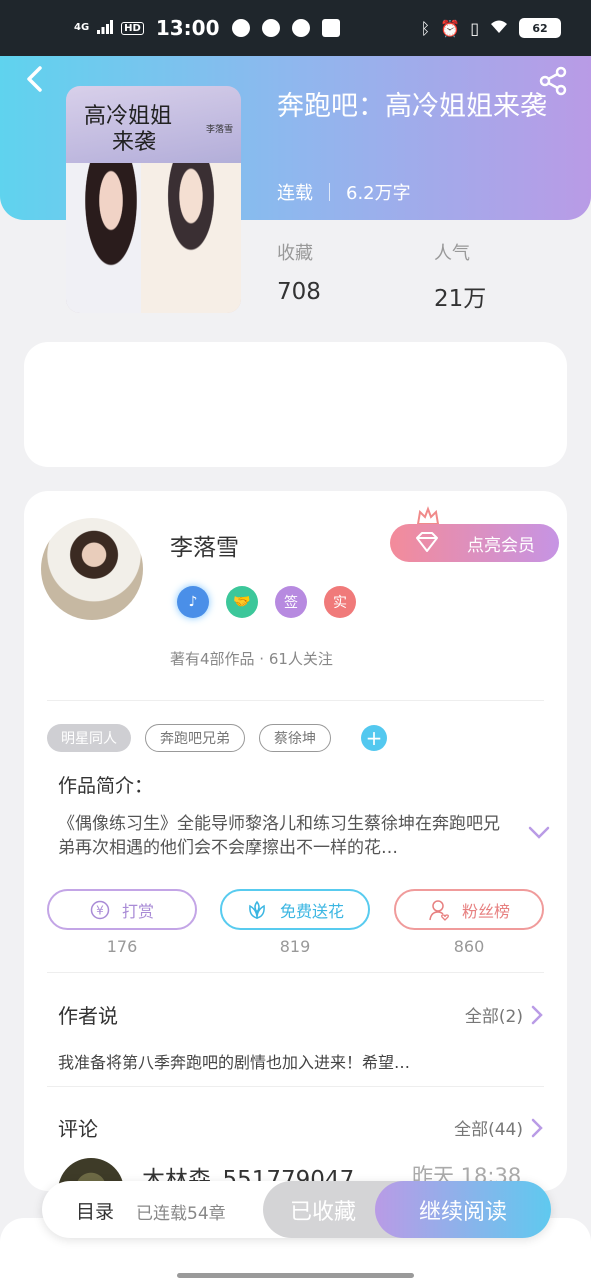 This screenshot has height=1280, width=591. Describe the element at coordinates (78, 1129) in the screenshot. I see `comments-heading: 评论` at that location.